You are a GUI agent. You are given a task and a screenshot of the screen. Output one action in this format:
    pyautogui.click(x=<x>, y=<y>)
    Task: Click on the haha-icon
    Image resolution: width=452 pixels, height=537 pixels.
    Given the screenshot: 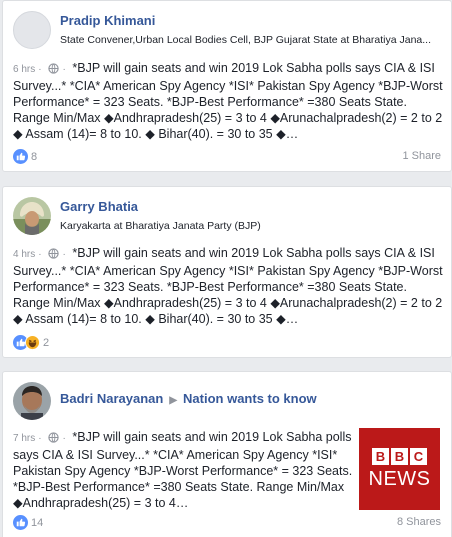 What is the action you would take?
    pyautogui.click(x=32, y=342)
    